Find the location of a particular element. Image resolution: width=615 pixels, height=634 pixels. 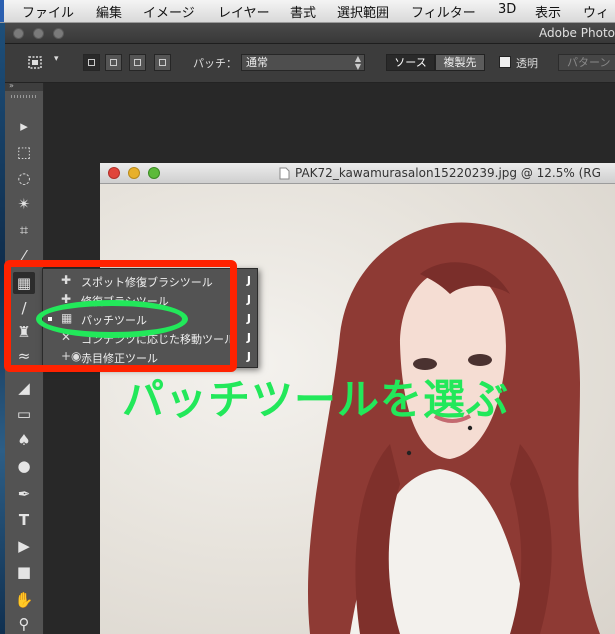

document-file-icon is located at coordinates (284, 173).